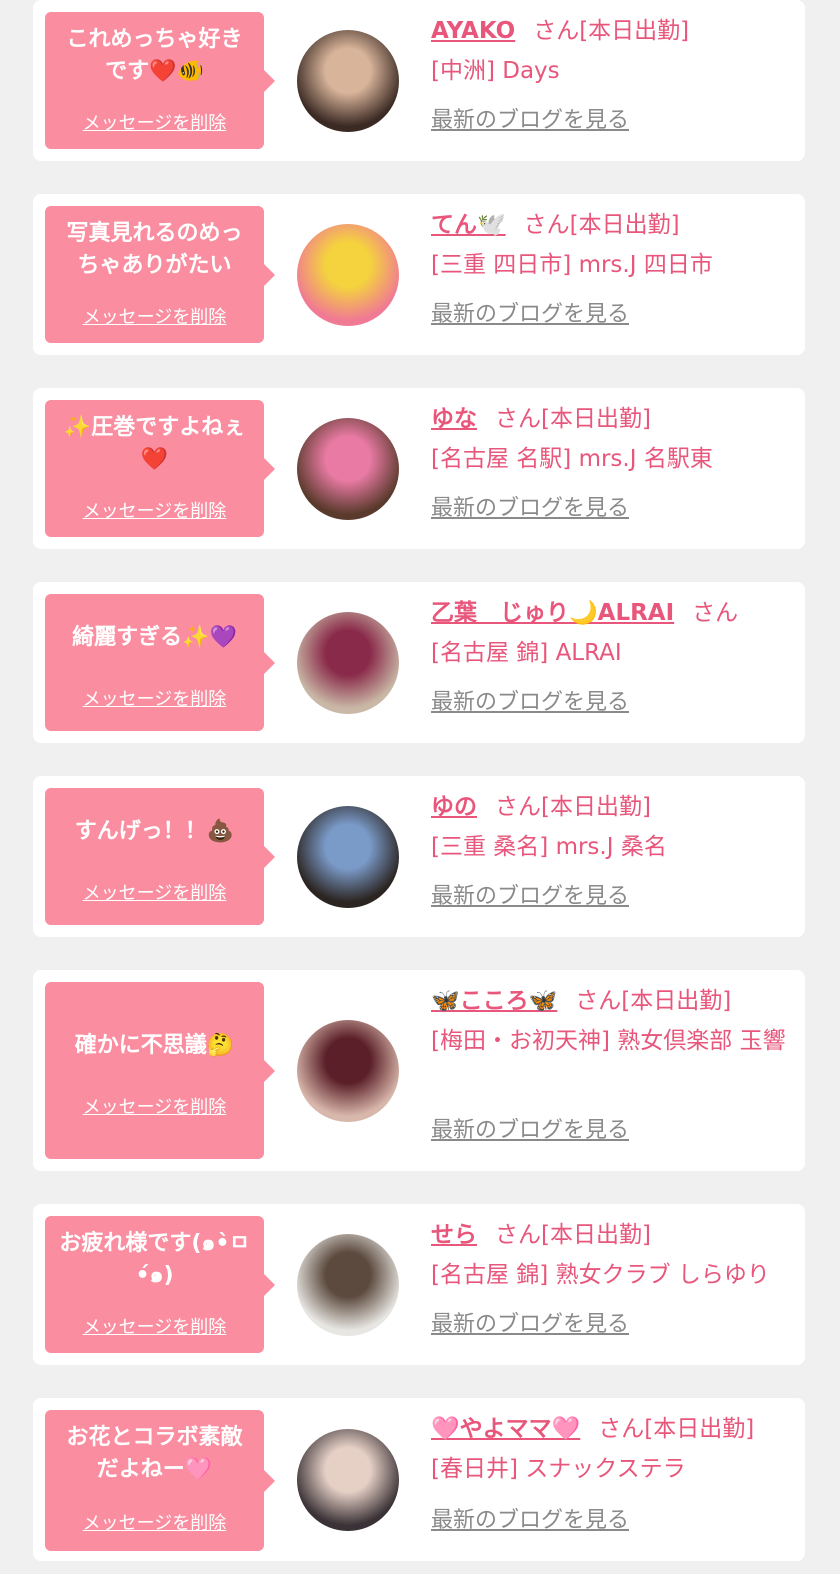 This screenshot has width=840, height=1574. Describe the element at coordinates (526, 653) in the screenshot. I see `shop-name: [名古屋 錦] ALRAI` at that location.